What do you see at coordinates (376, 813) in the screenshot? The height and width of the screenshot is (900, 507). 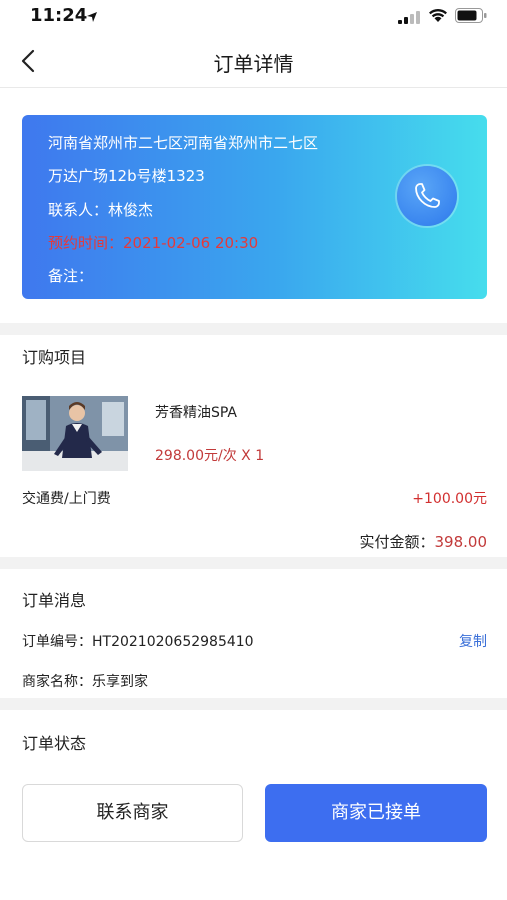 I see `merchant-accepted-button: 商家已接单` at bounding box center [376, 813].